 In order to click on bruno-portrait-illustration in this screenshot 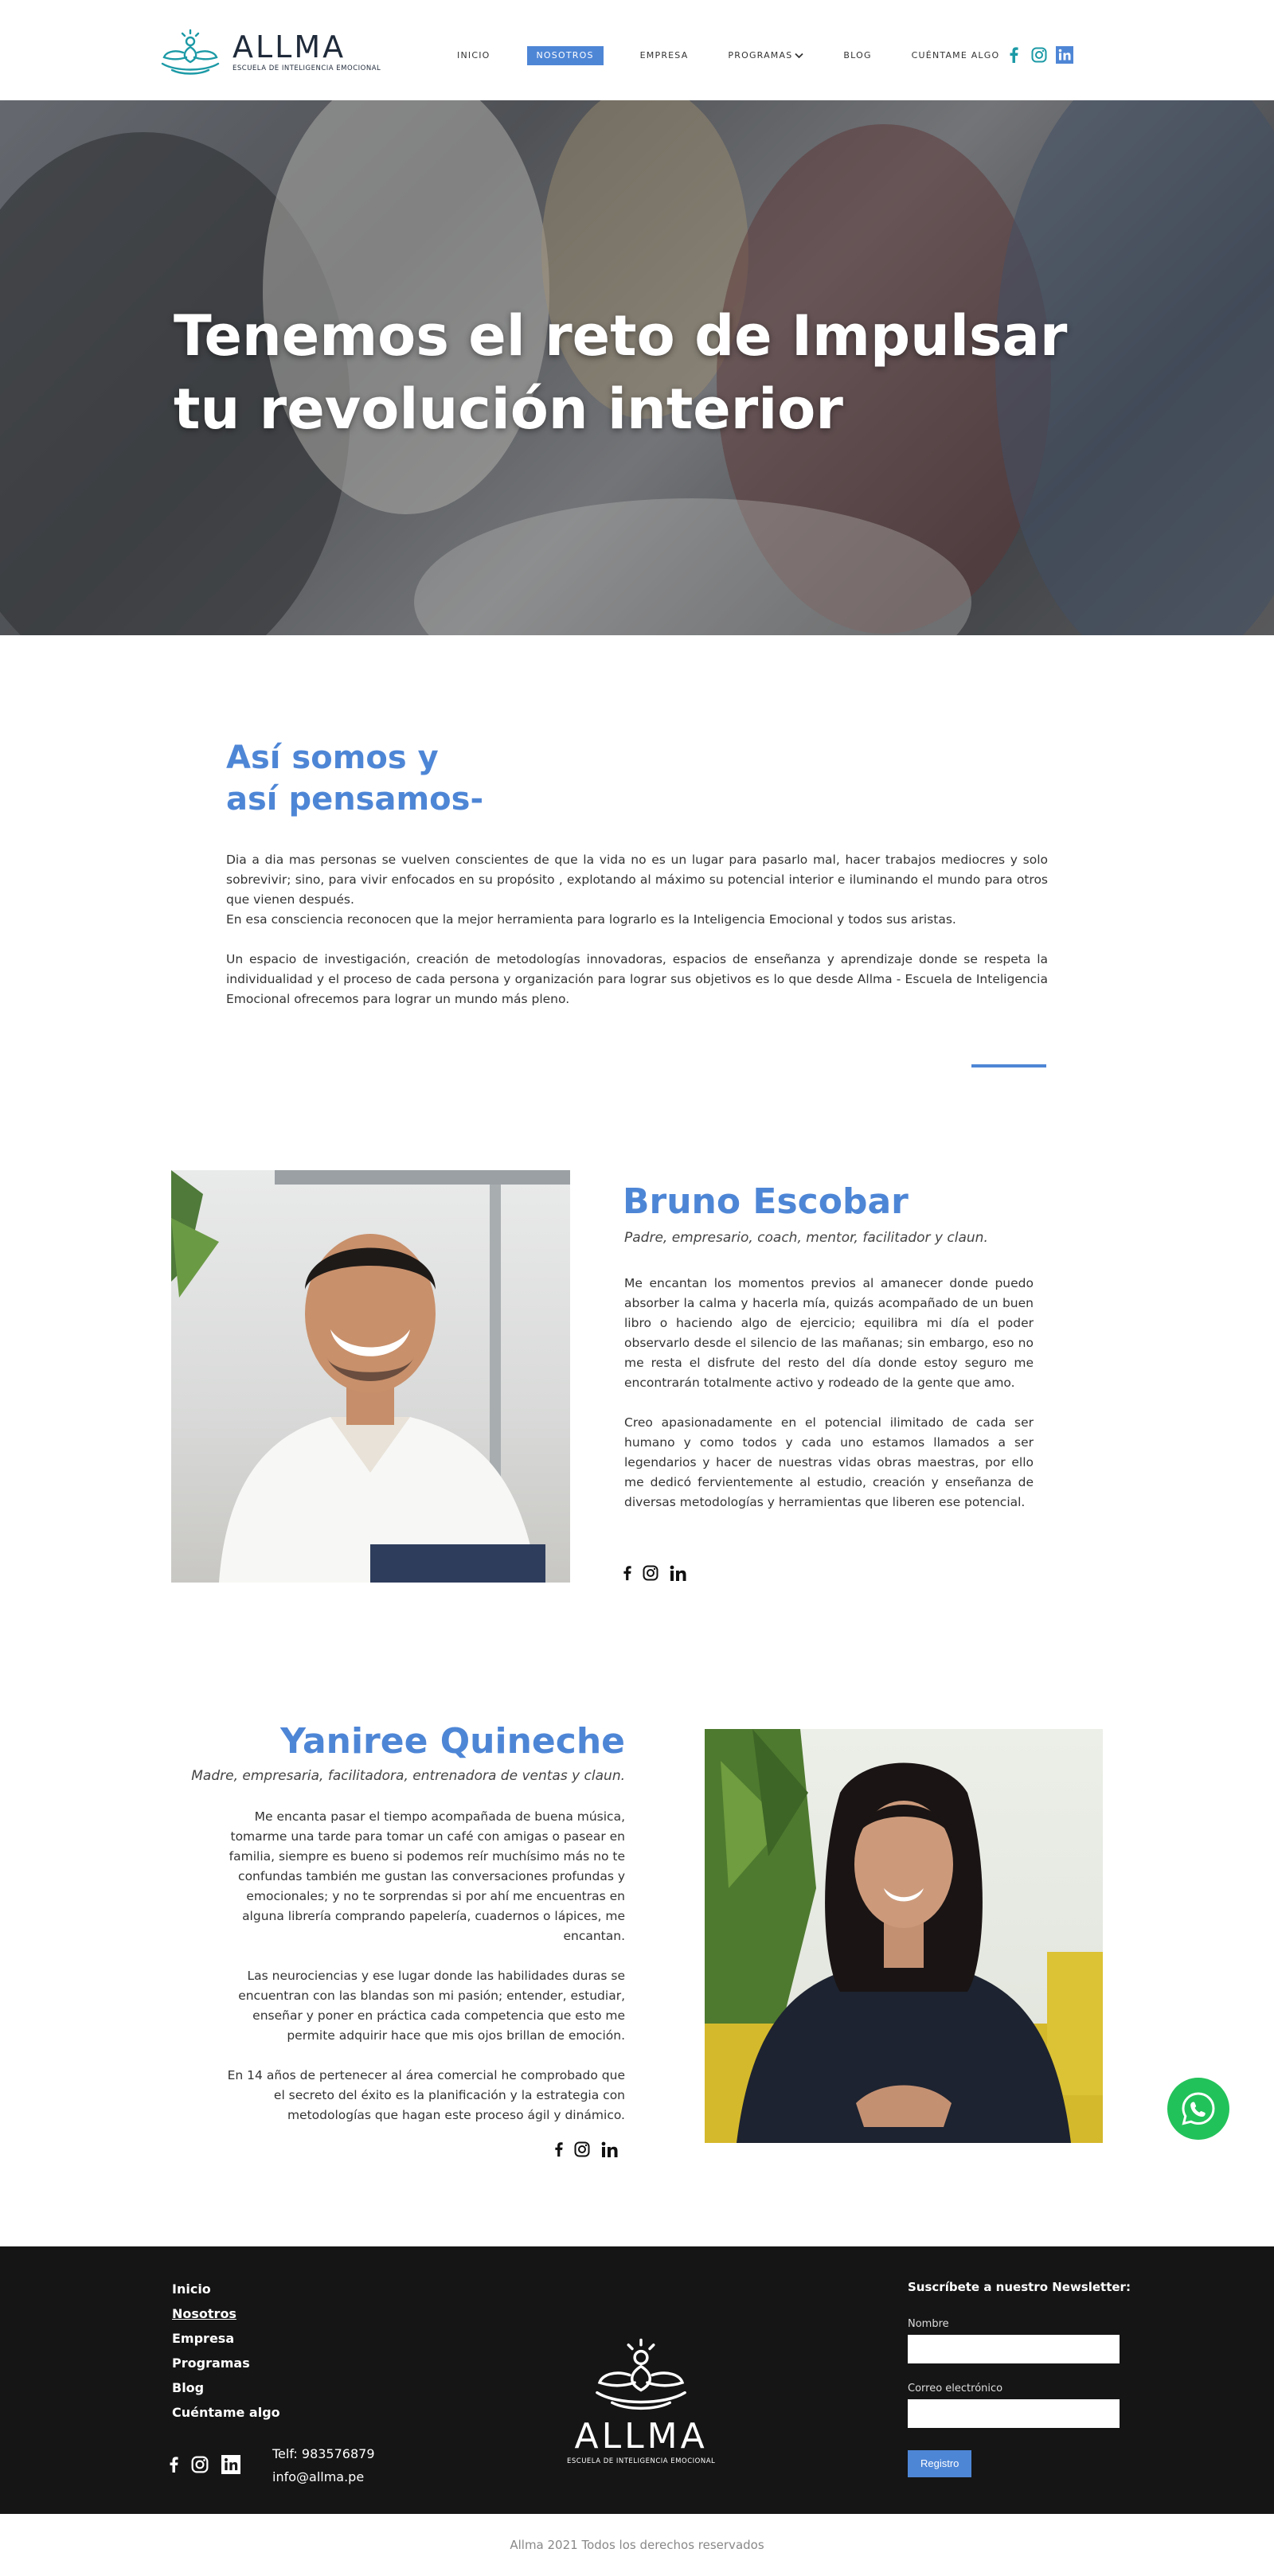, I will do `click(370, 1376)`.